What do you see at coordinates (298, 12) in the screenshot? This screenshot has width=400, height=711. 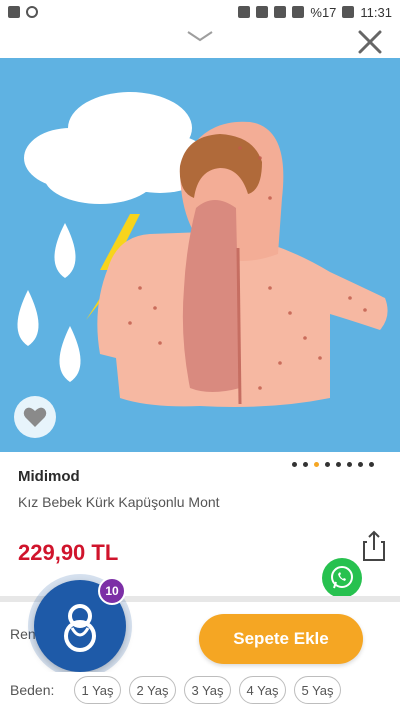 I see `signal-icon` at bounding box center [298, 12].